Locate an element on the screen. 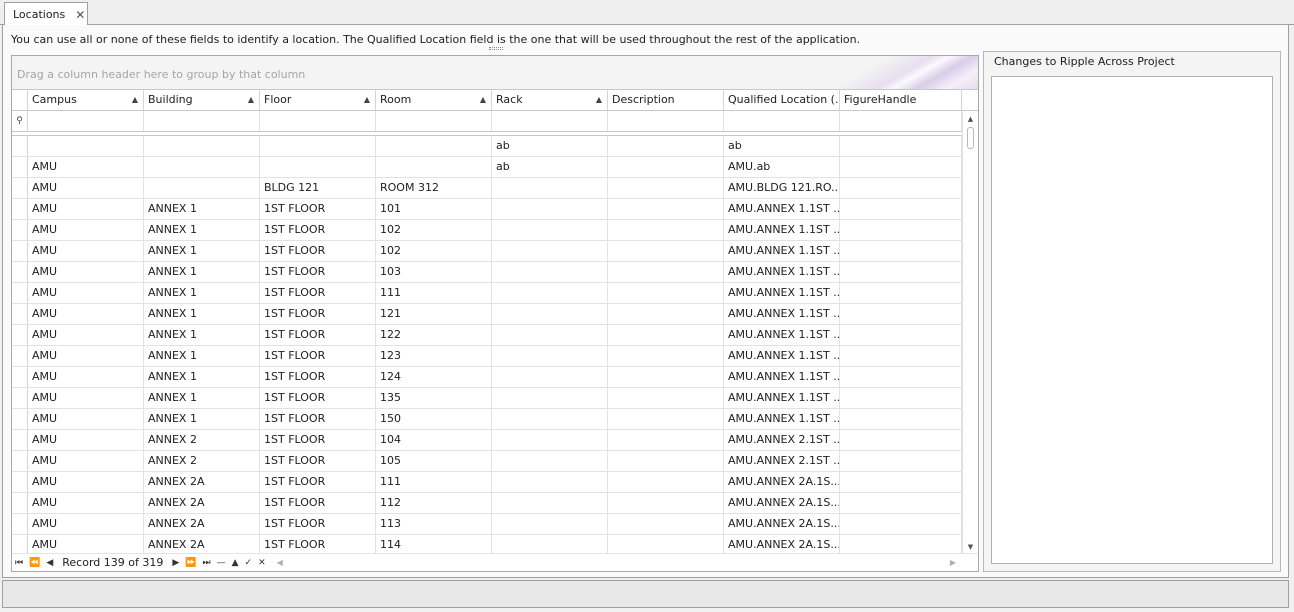 The image size is (1294, 612). nav-next-page-button: ⏩ is located at coordinates (190, 563).